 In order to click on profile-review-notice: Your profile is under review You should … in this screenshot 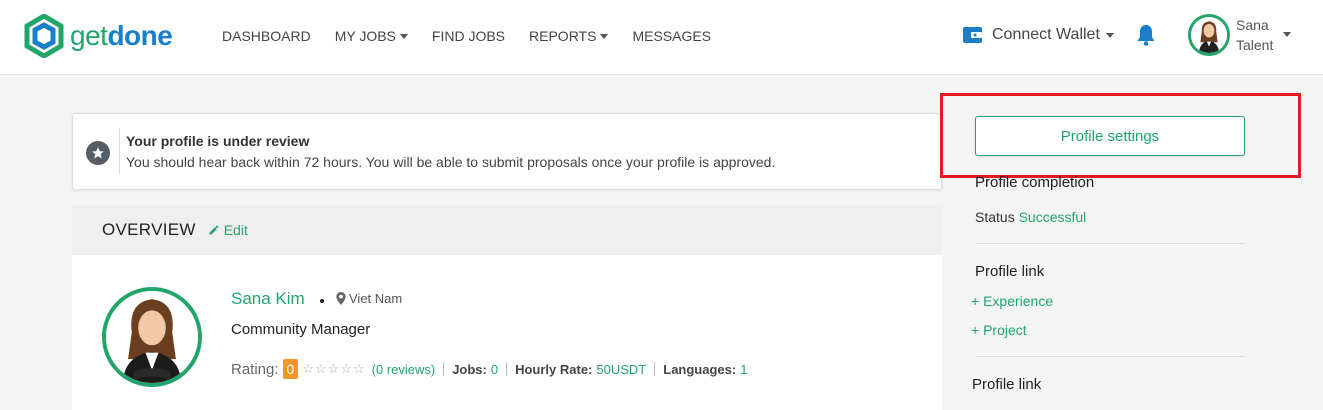, I will do `click(507, 151)`.